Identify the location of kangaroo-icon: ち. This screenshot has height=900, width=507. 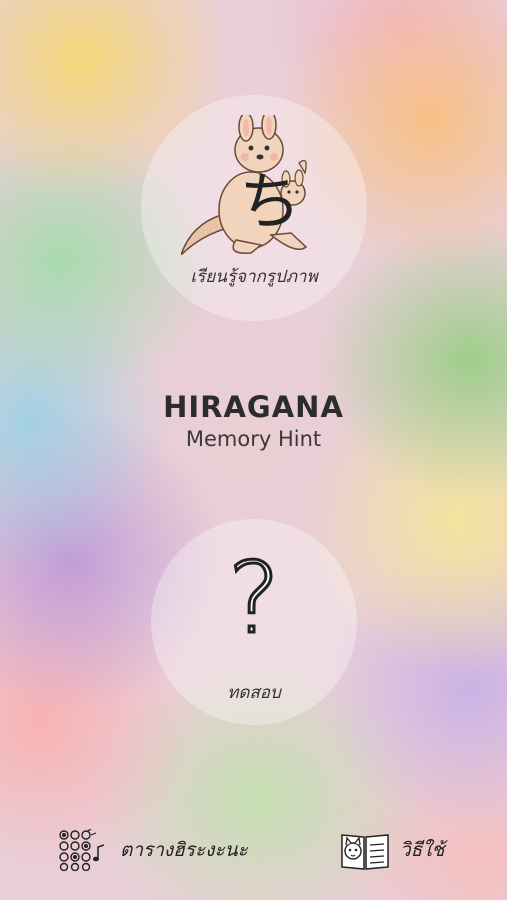
(244, 185).